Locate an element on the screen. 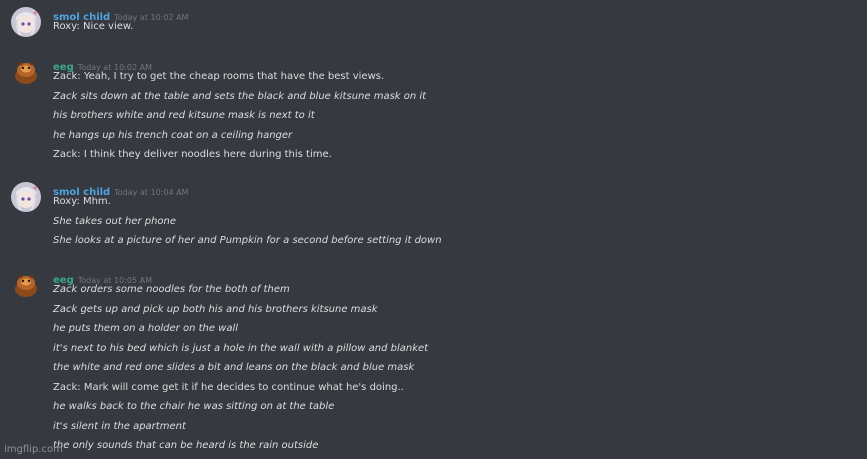 This screenshot has height=459, width=867. message-line: he puts them on a holder on the wall is located at coordinates (146, 328).